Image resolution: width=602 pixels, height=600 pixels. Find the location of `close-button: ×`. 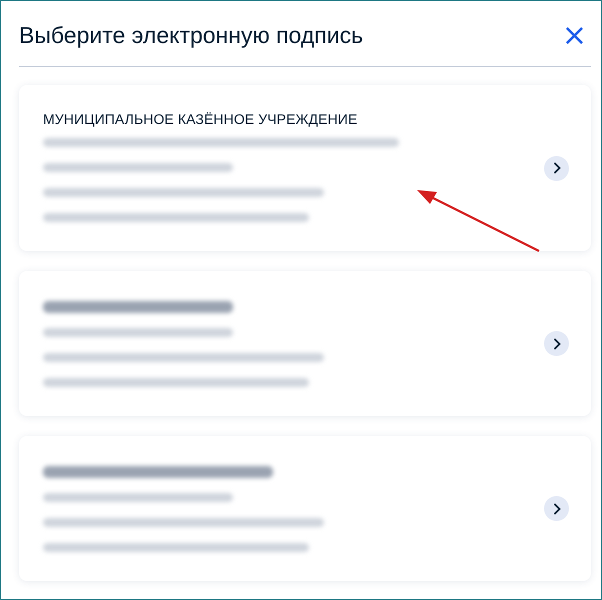

close-button: × is located at coordinates (574, 35).